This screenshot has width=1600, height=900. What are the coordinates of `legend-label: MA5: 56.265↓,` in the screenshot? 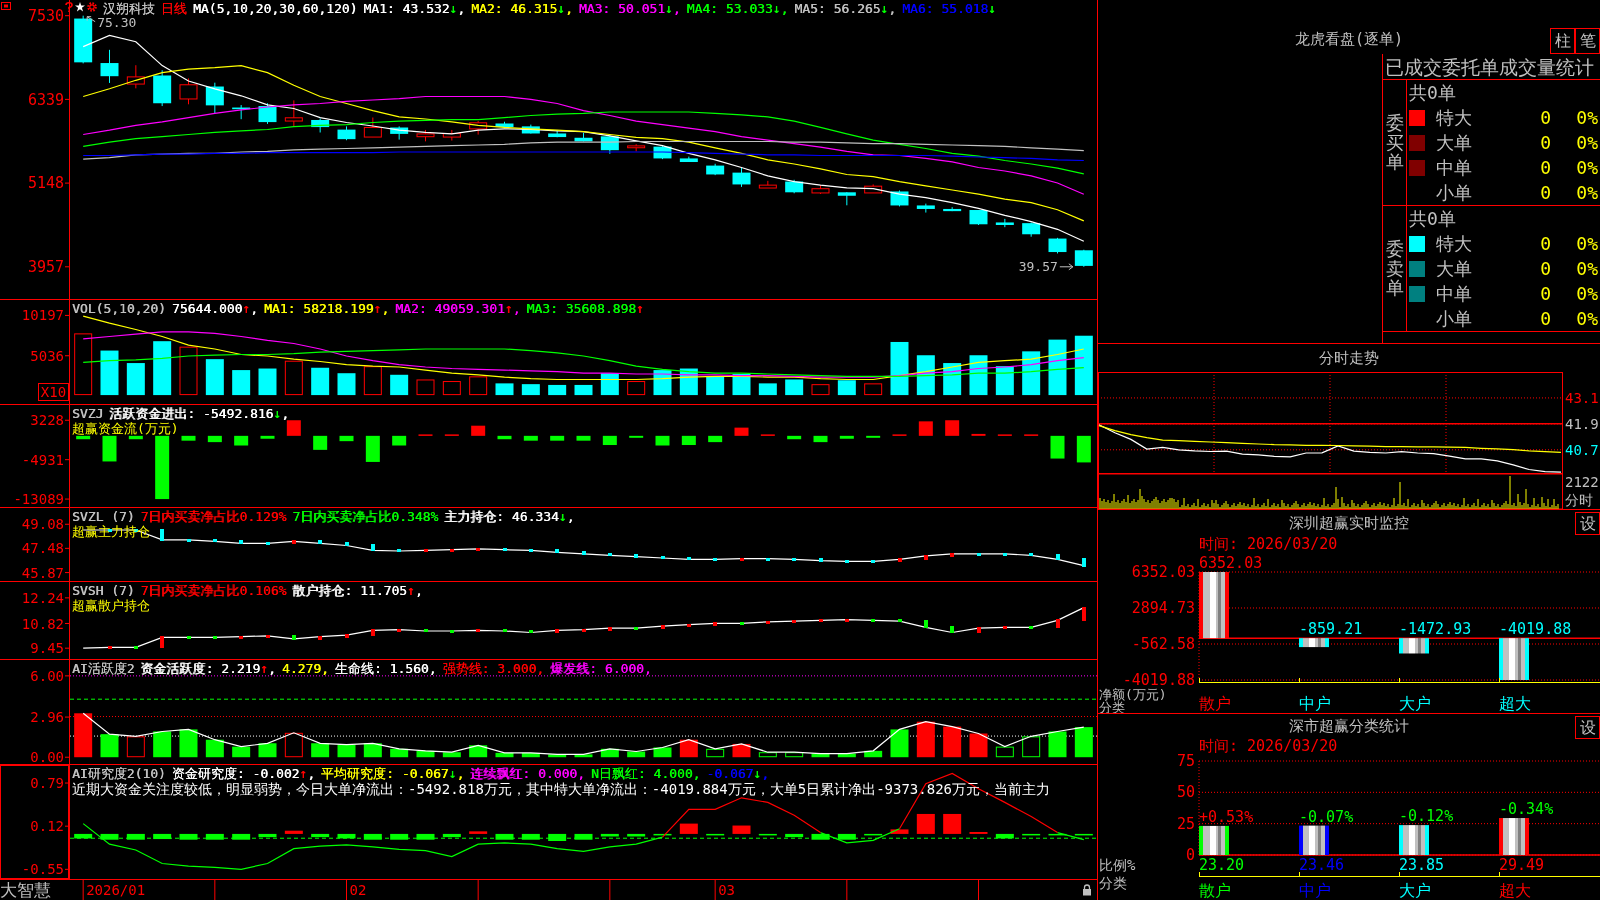 It's located at (845, 8).